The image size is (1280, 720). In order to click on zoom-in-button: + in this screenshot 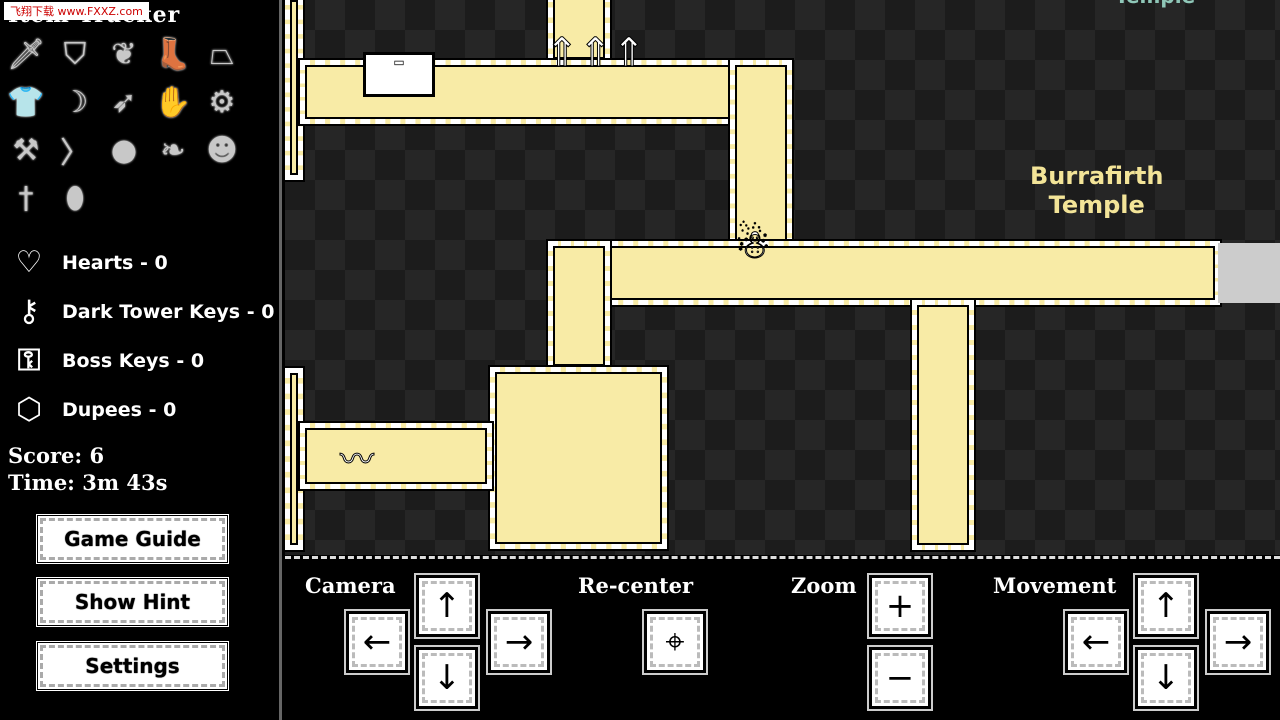, I will do `click(900, 606)`.